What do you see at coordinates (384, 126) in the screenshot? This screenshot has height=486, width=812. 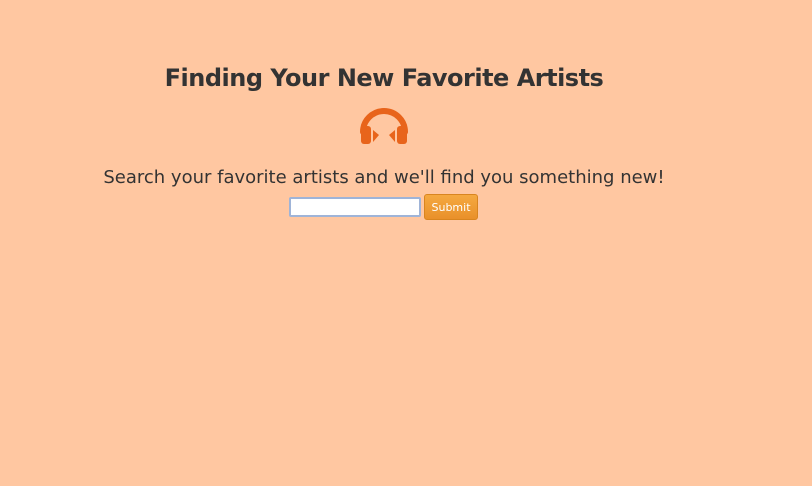 I see `headphones-icon` at bounding box center [384, 126].